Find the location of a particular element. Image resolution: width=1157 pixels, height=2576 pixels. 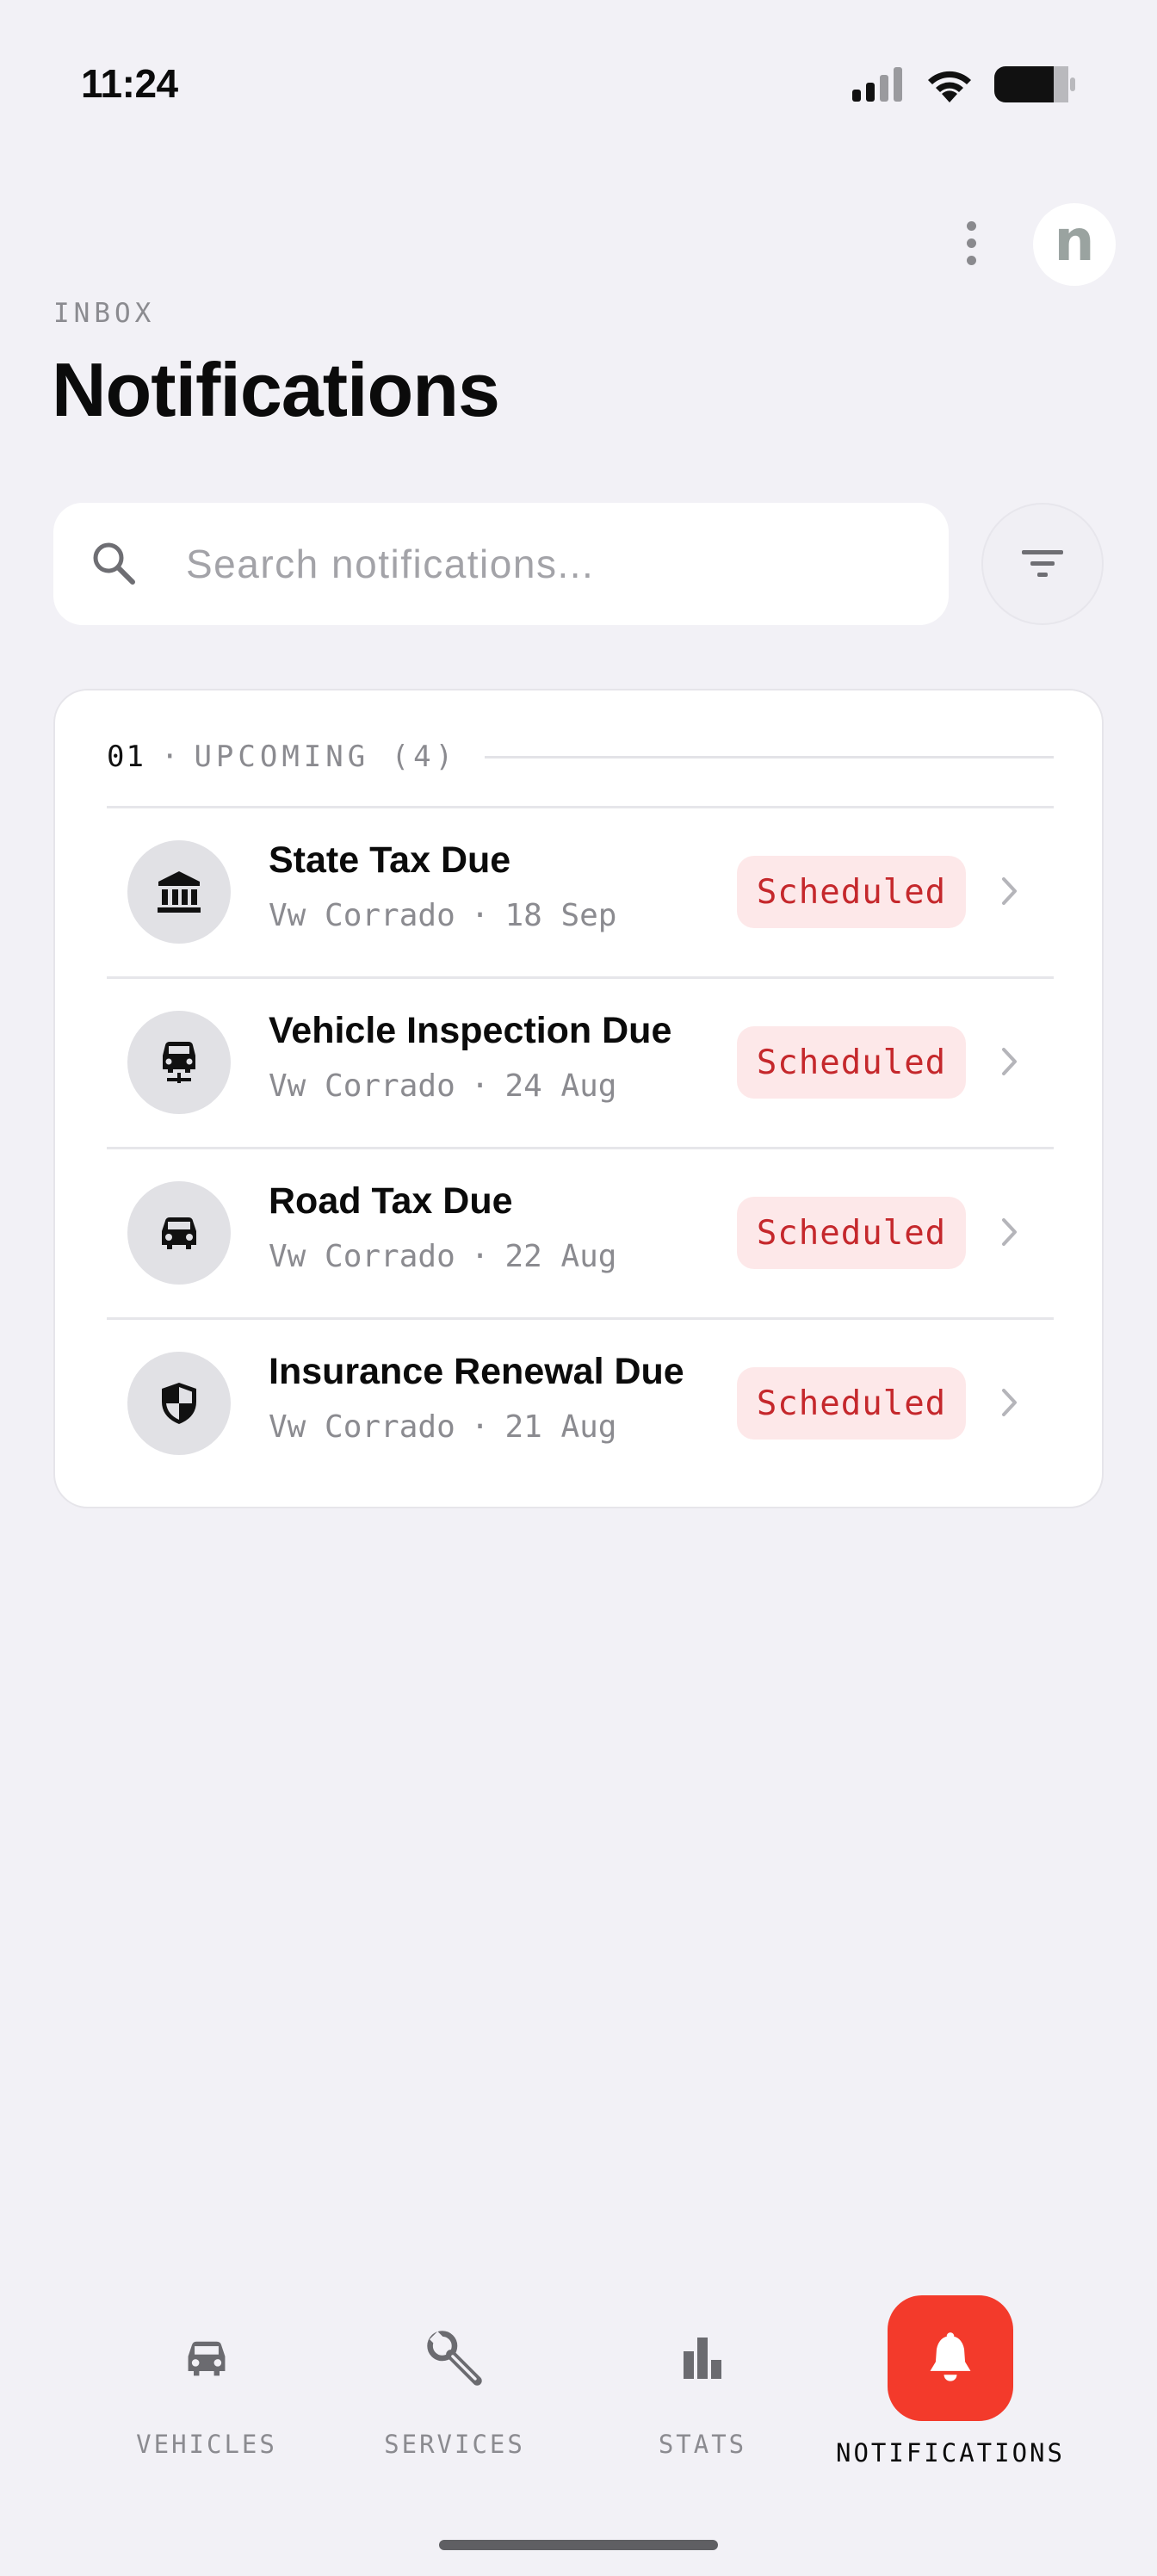

notification-meta: Vw Corrado · 24 Aug is located at coordinates (443, 1086).